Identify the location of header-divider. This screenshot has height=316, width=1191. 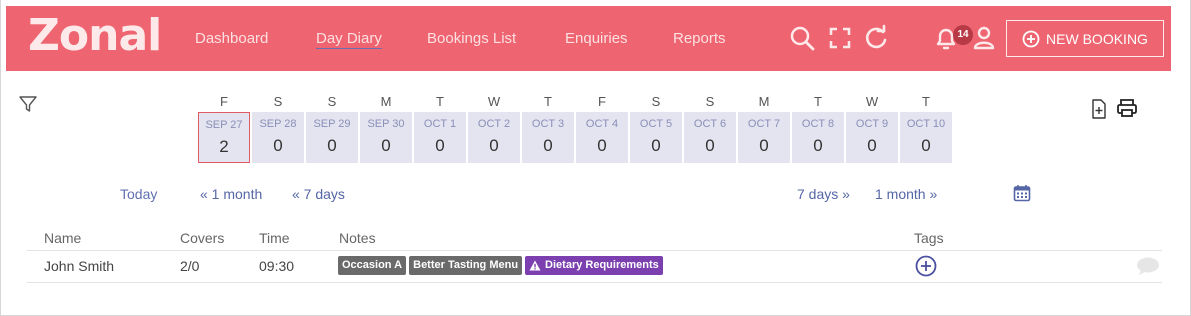
(594, 250).